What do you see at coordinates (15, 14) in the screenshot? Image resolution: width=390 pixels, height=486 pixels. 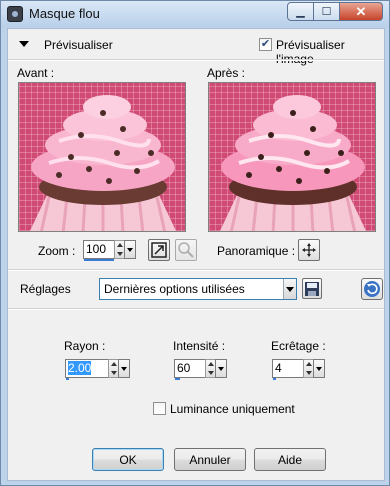 I see `app-icon` at bounding box center [15, 14].